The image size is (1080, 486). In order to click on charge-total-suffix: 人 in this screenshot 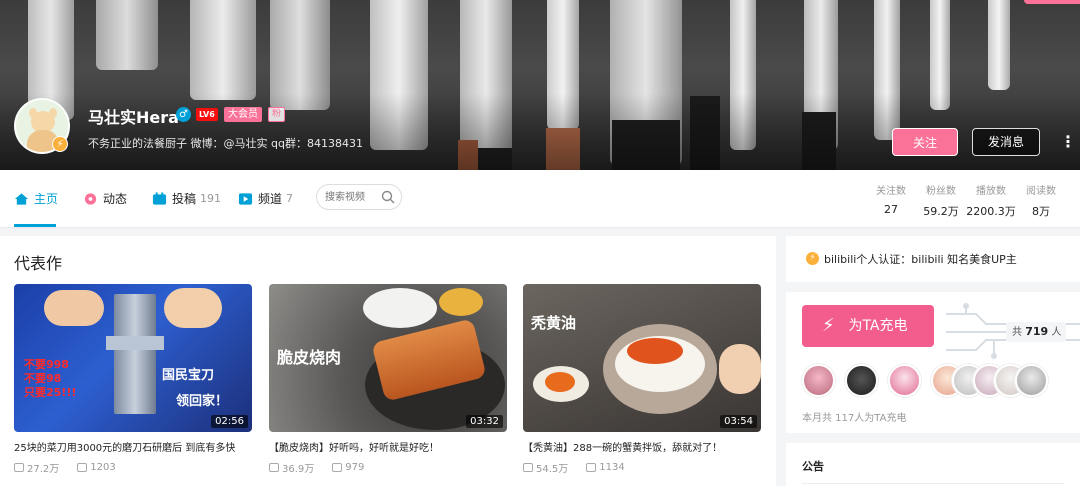, I will do `click(1056, 332)`.